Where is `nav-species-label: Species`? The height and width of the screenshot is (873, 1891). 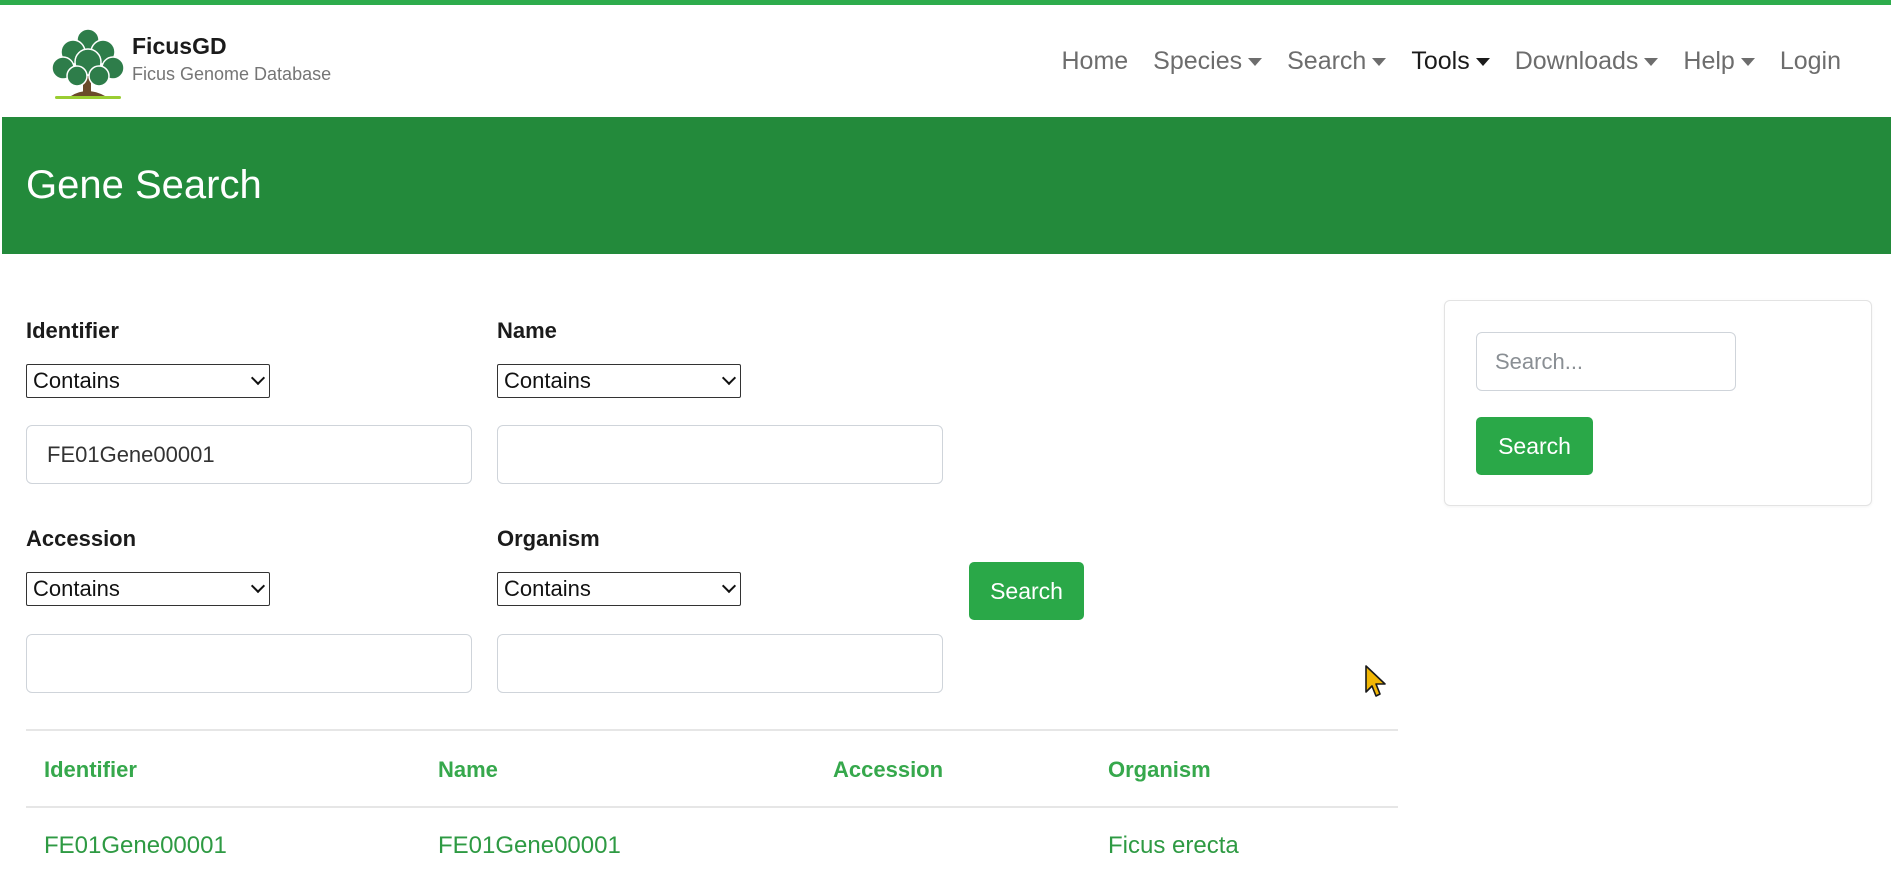
nav-species-label: Species is located at coordinates (1198, 61).